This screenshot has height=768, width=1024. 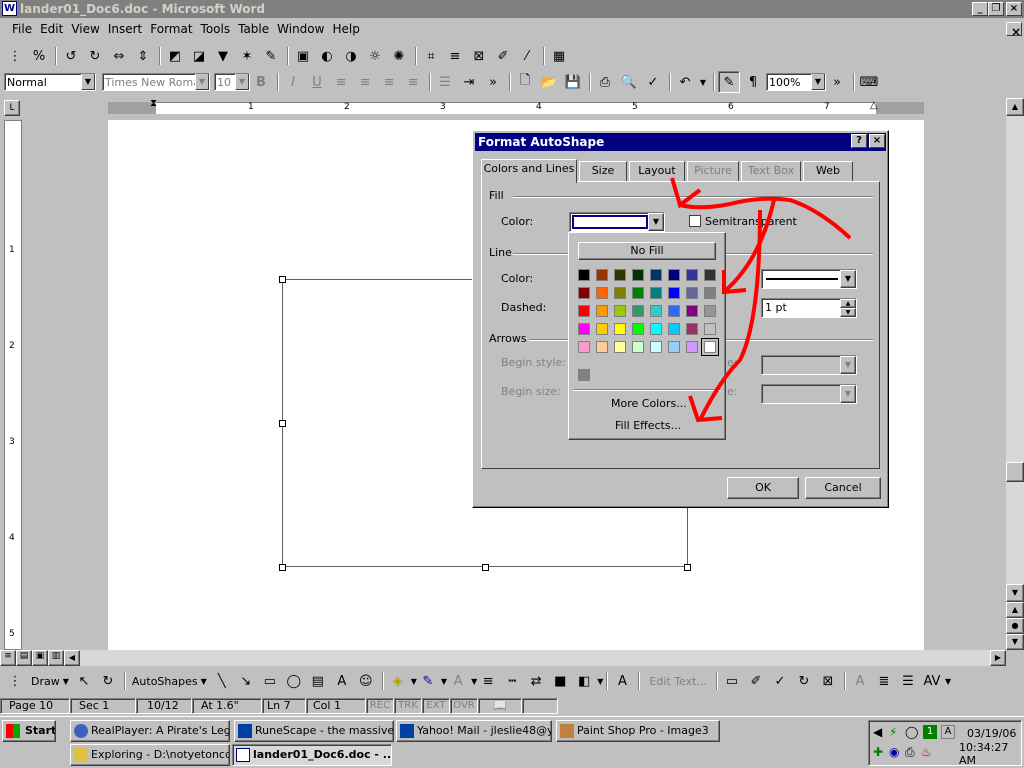 I want to click on mouse-icon: ◯, so click(x=911, y=732).